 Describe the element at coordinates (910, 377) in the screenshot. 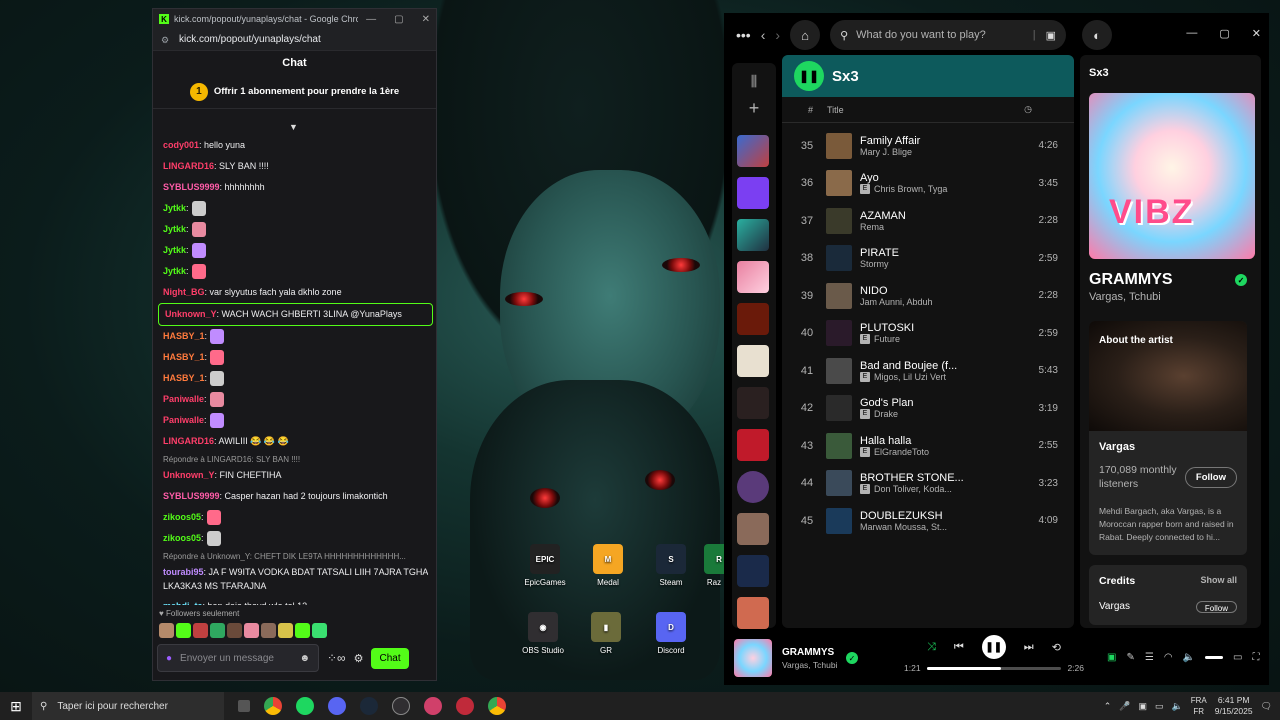

I see `track-artist: Migos, Lil Uzi Vert` at that location.